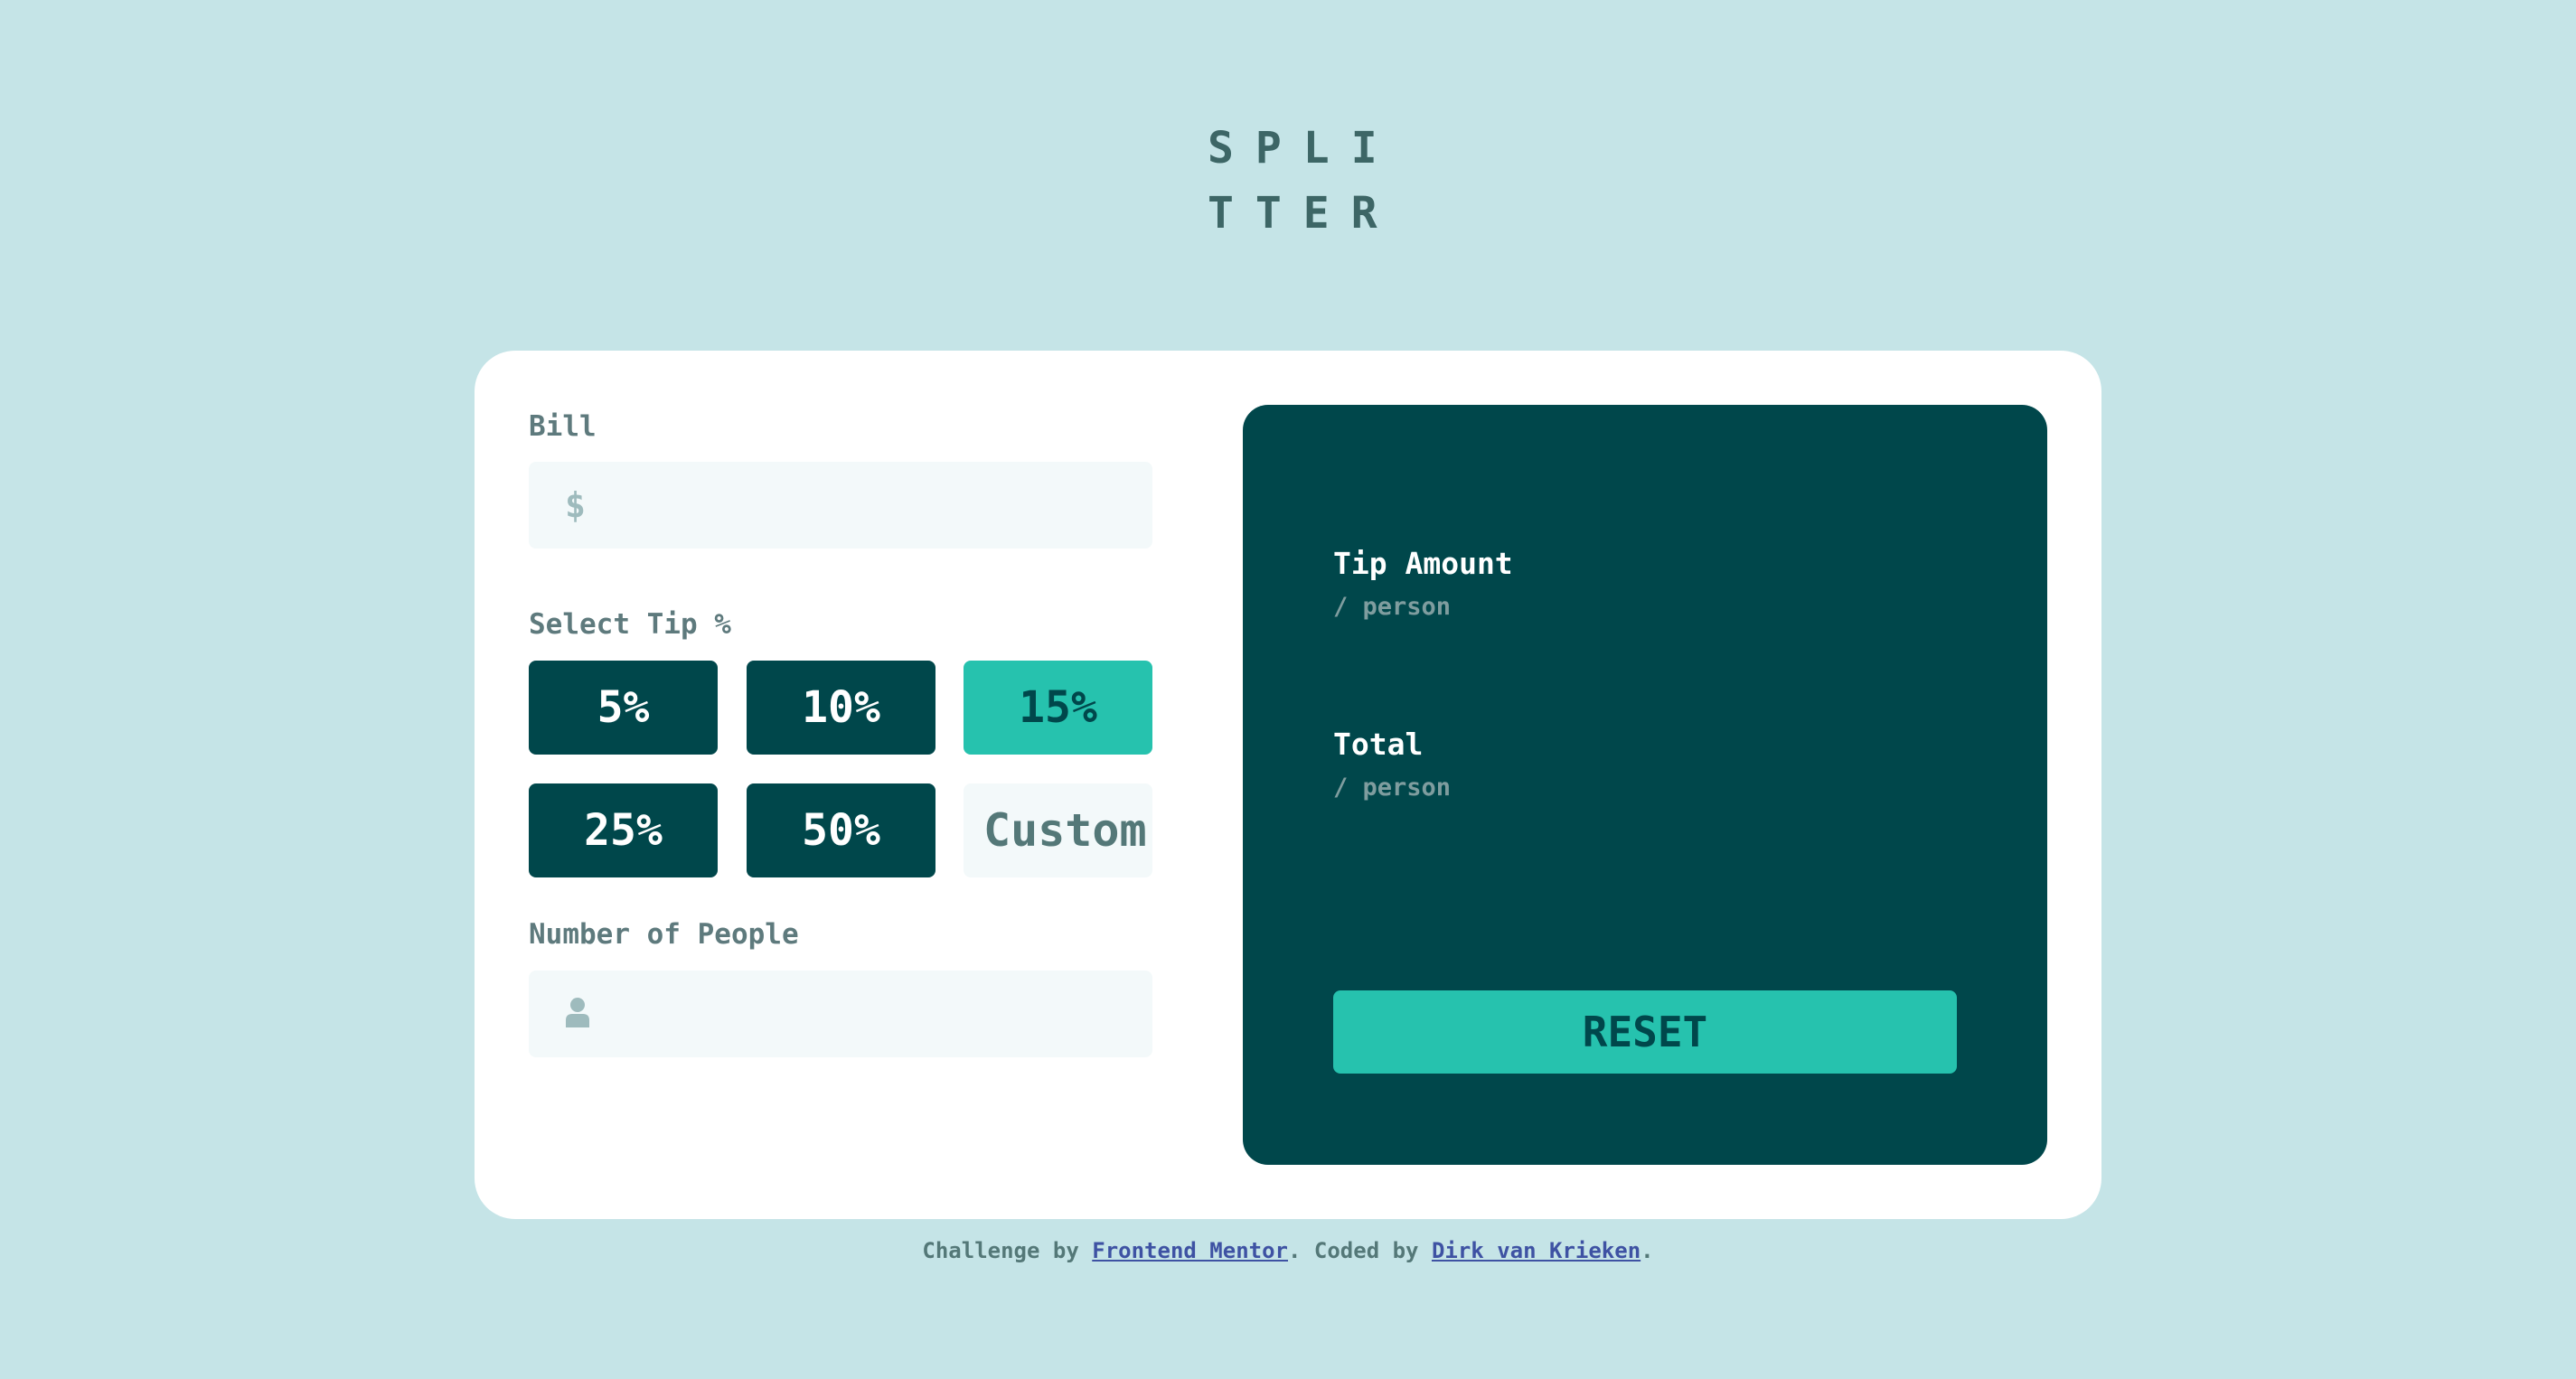  I want to click on people-field, so click(840, 1014).